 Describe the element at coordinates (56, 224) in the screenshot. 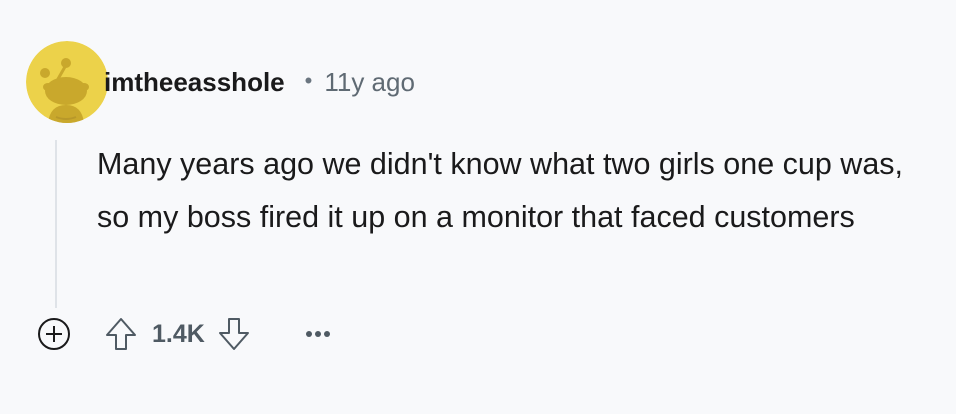

I see `thread-line` at that location.